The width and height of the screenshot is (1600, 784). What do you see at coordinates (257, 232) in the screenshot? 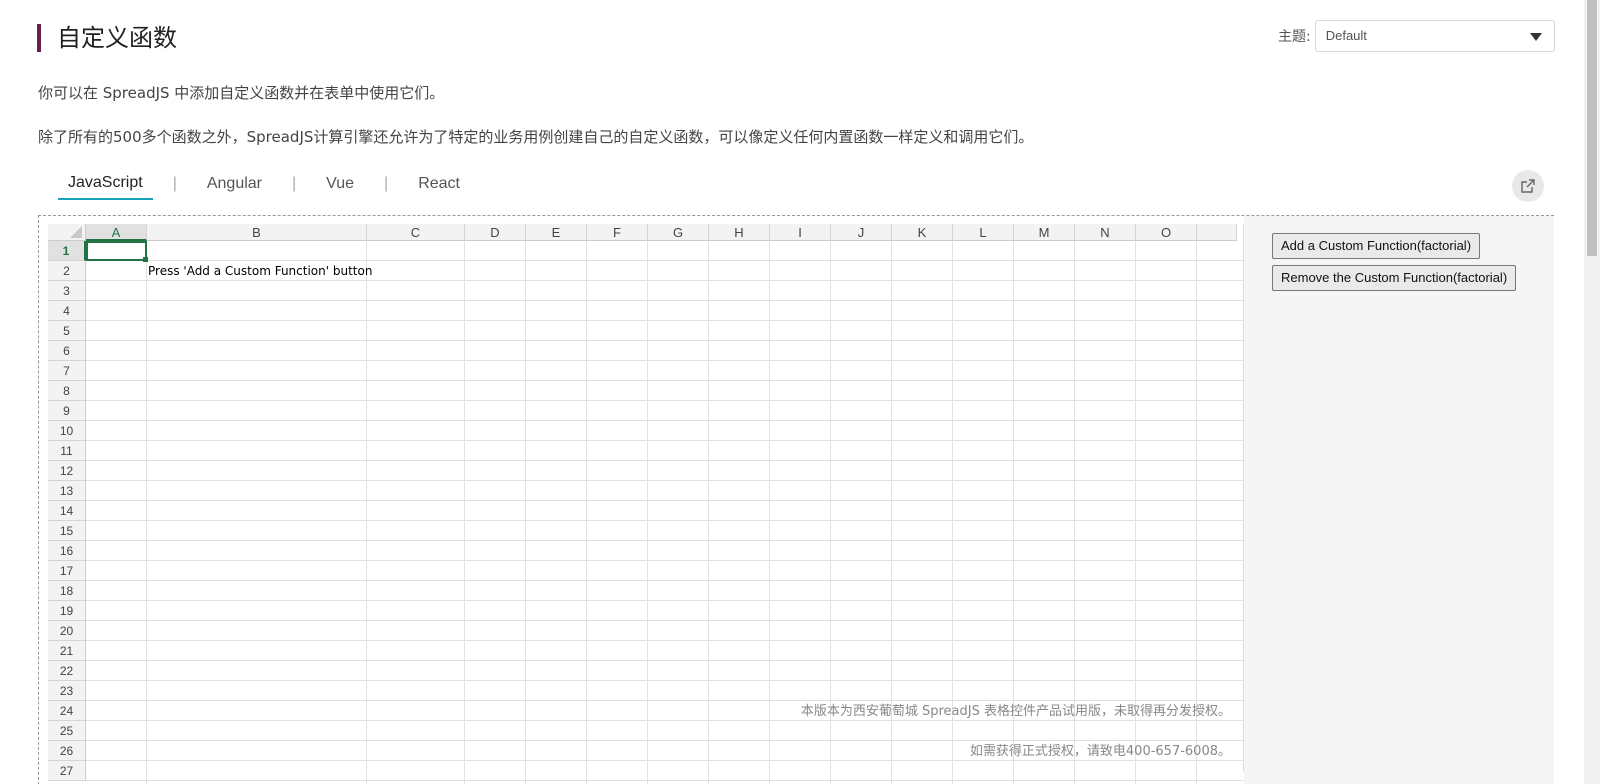
I see `column-header: B` at bounding box center [257, 232].